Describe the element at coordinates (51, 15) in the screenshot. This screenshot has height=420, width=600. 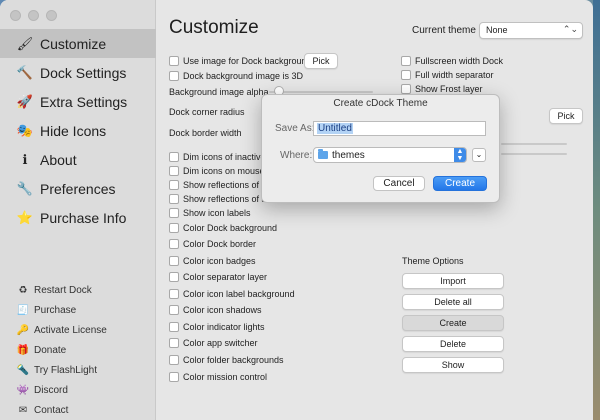
I see `zoom-window-button` at that location.